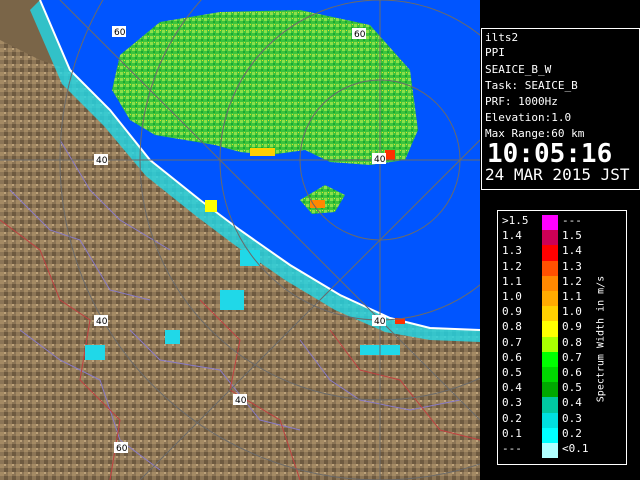 The width and height of the screenshot is (640, 480). Describe the element at coordinates (512, 327) in the screenshot. I see `legend-left-label: 0.8` at that location.